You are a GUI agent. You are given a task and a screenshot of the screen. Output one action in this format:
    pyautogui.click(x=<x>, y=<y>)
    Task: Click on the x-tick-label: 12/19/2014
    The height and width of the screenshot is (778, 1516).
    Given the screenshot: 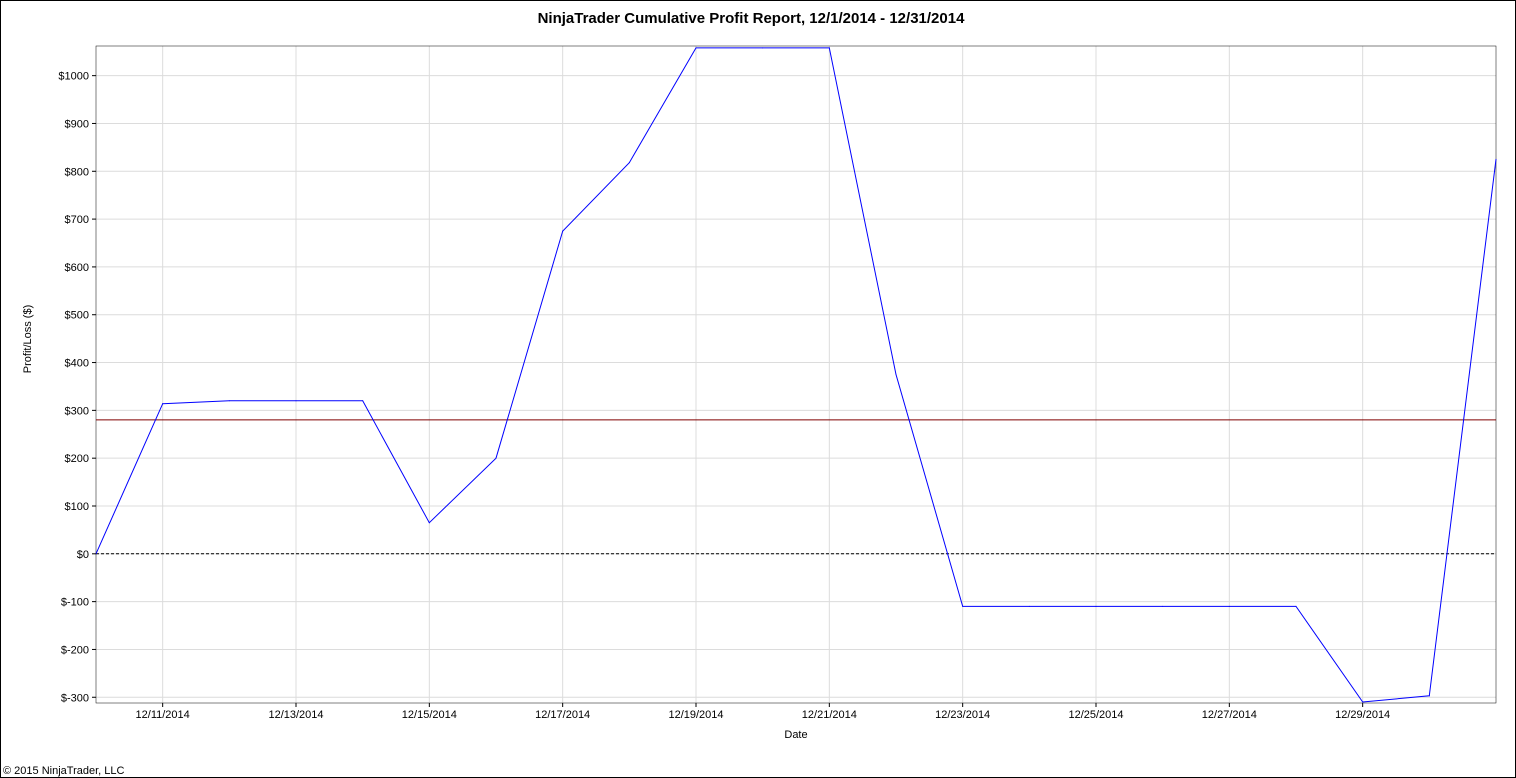 What is the action you would take?
    pyautogui.click(x=695, y=715)
    